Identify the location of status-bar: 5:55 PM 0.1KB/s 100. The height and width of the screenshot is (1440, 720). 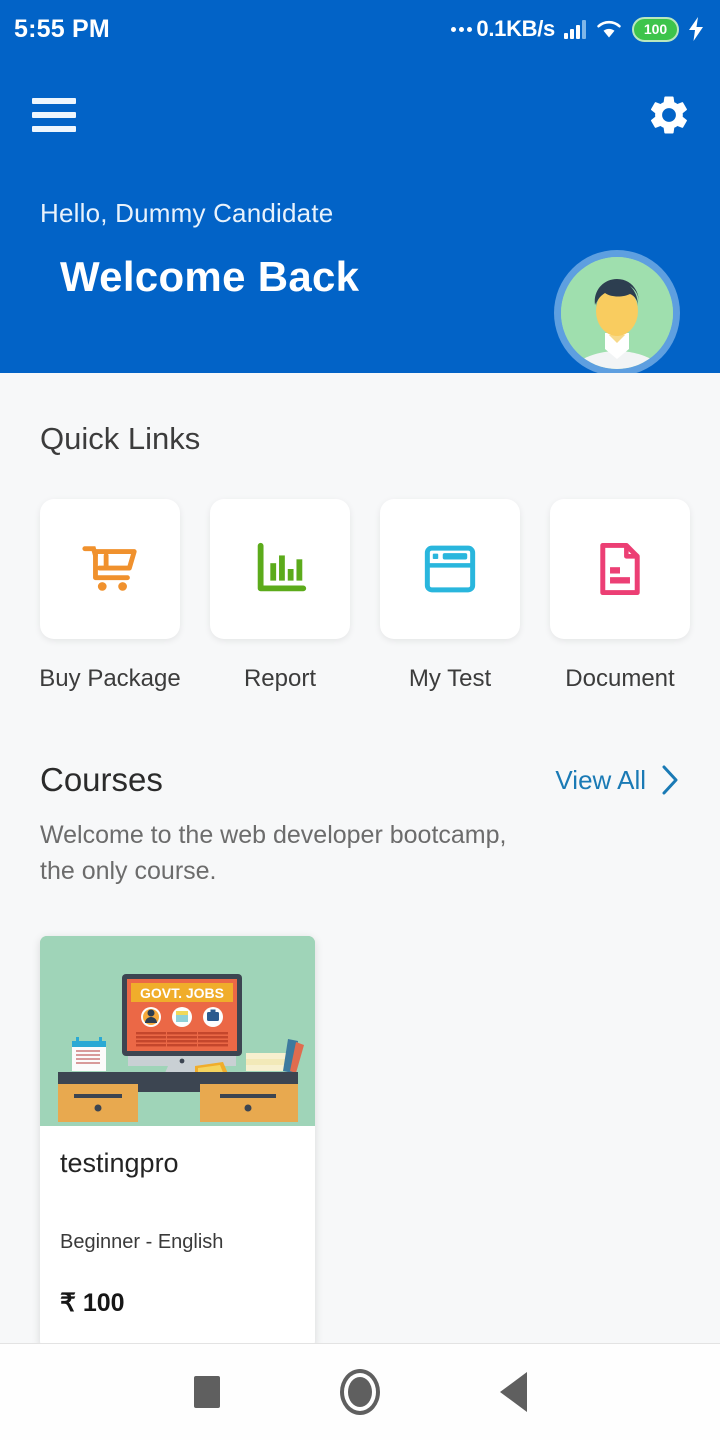
(360, 29).